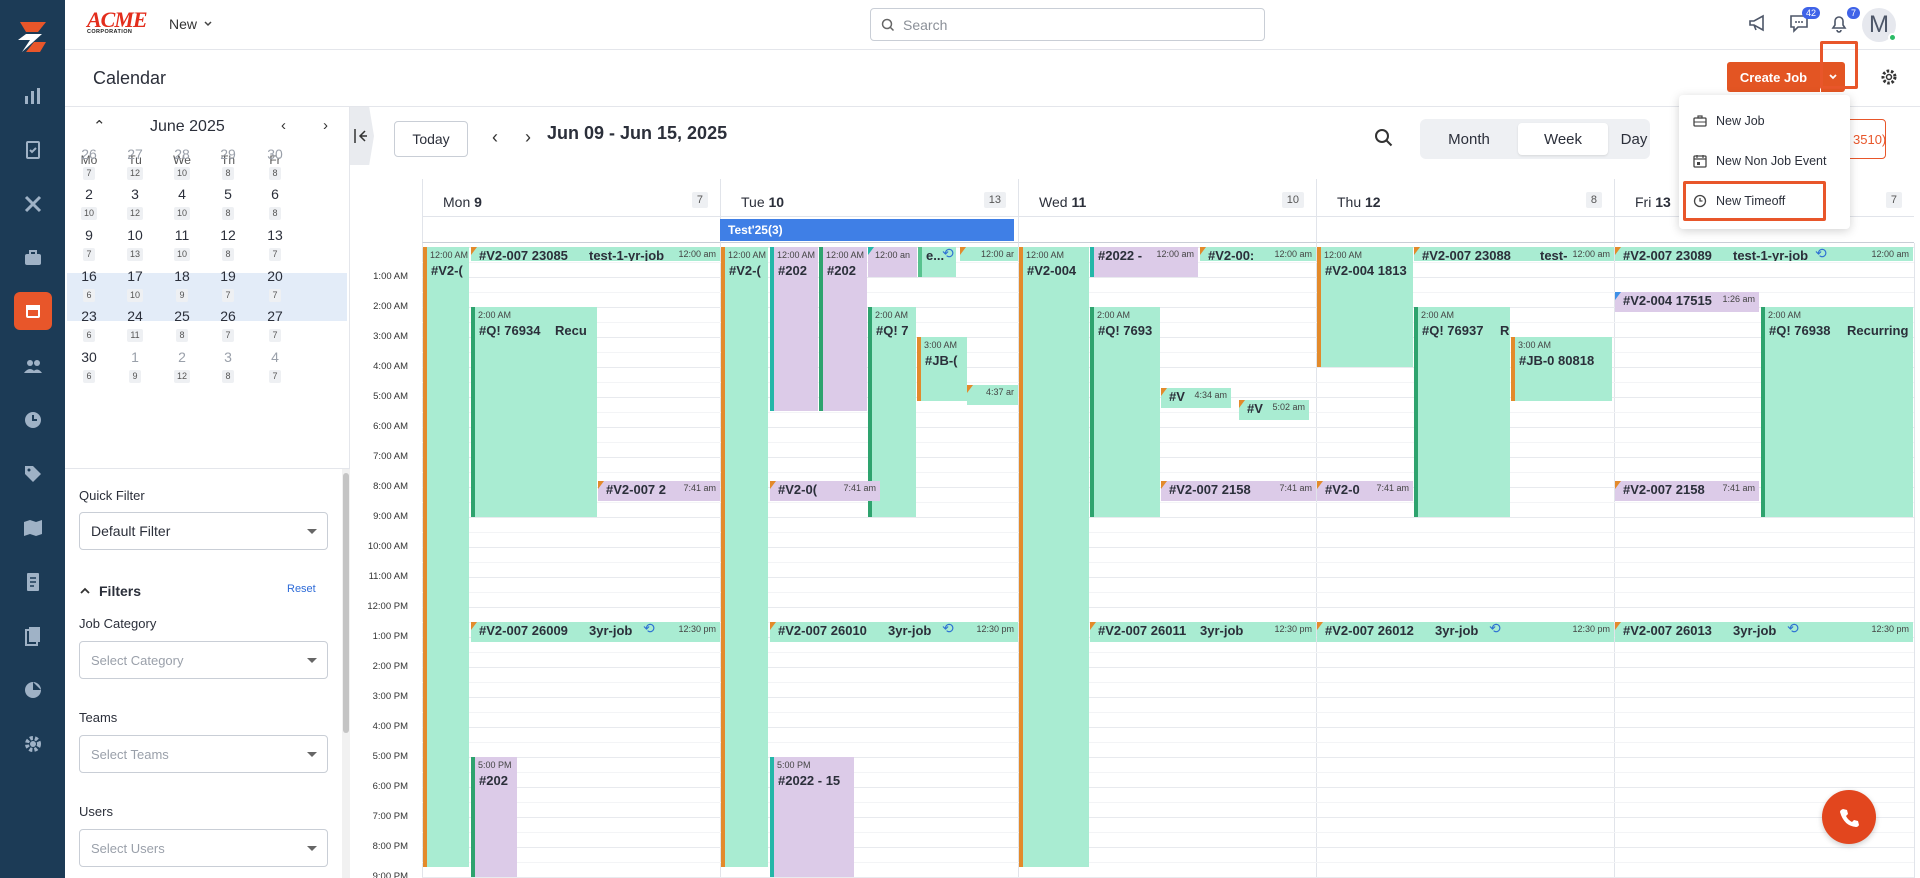  What do you see at coordinates (135, 366) in the screenshot?
I see `mini-calendar-day: 19` at bounding box center [135, 366].